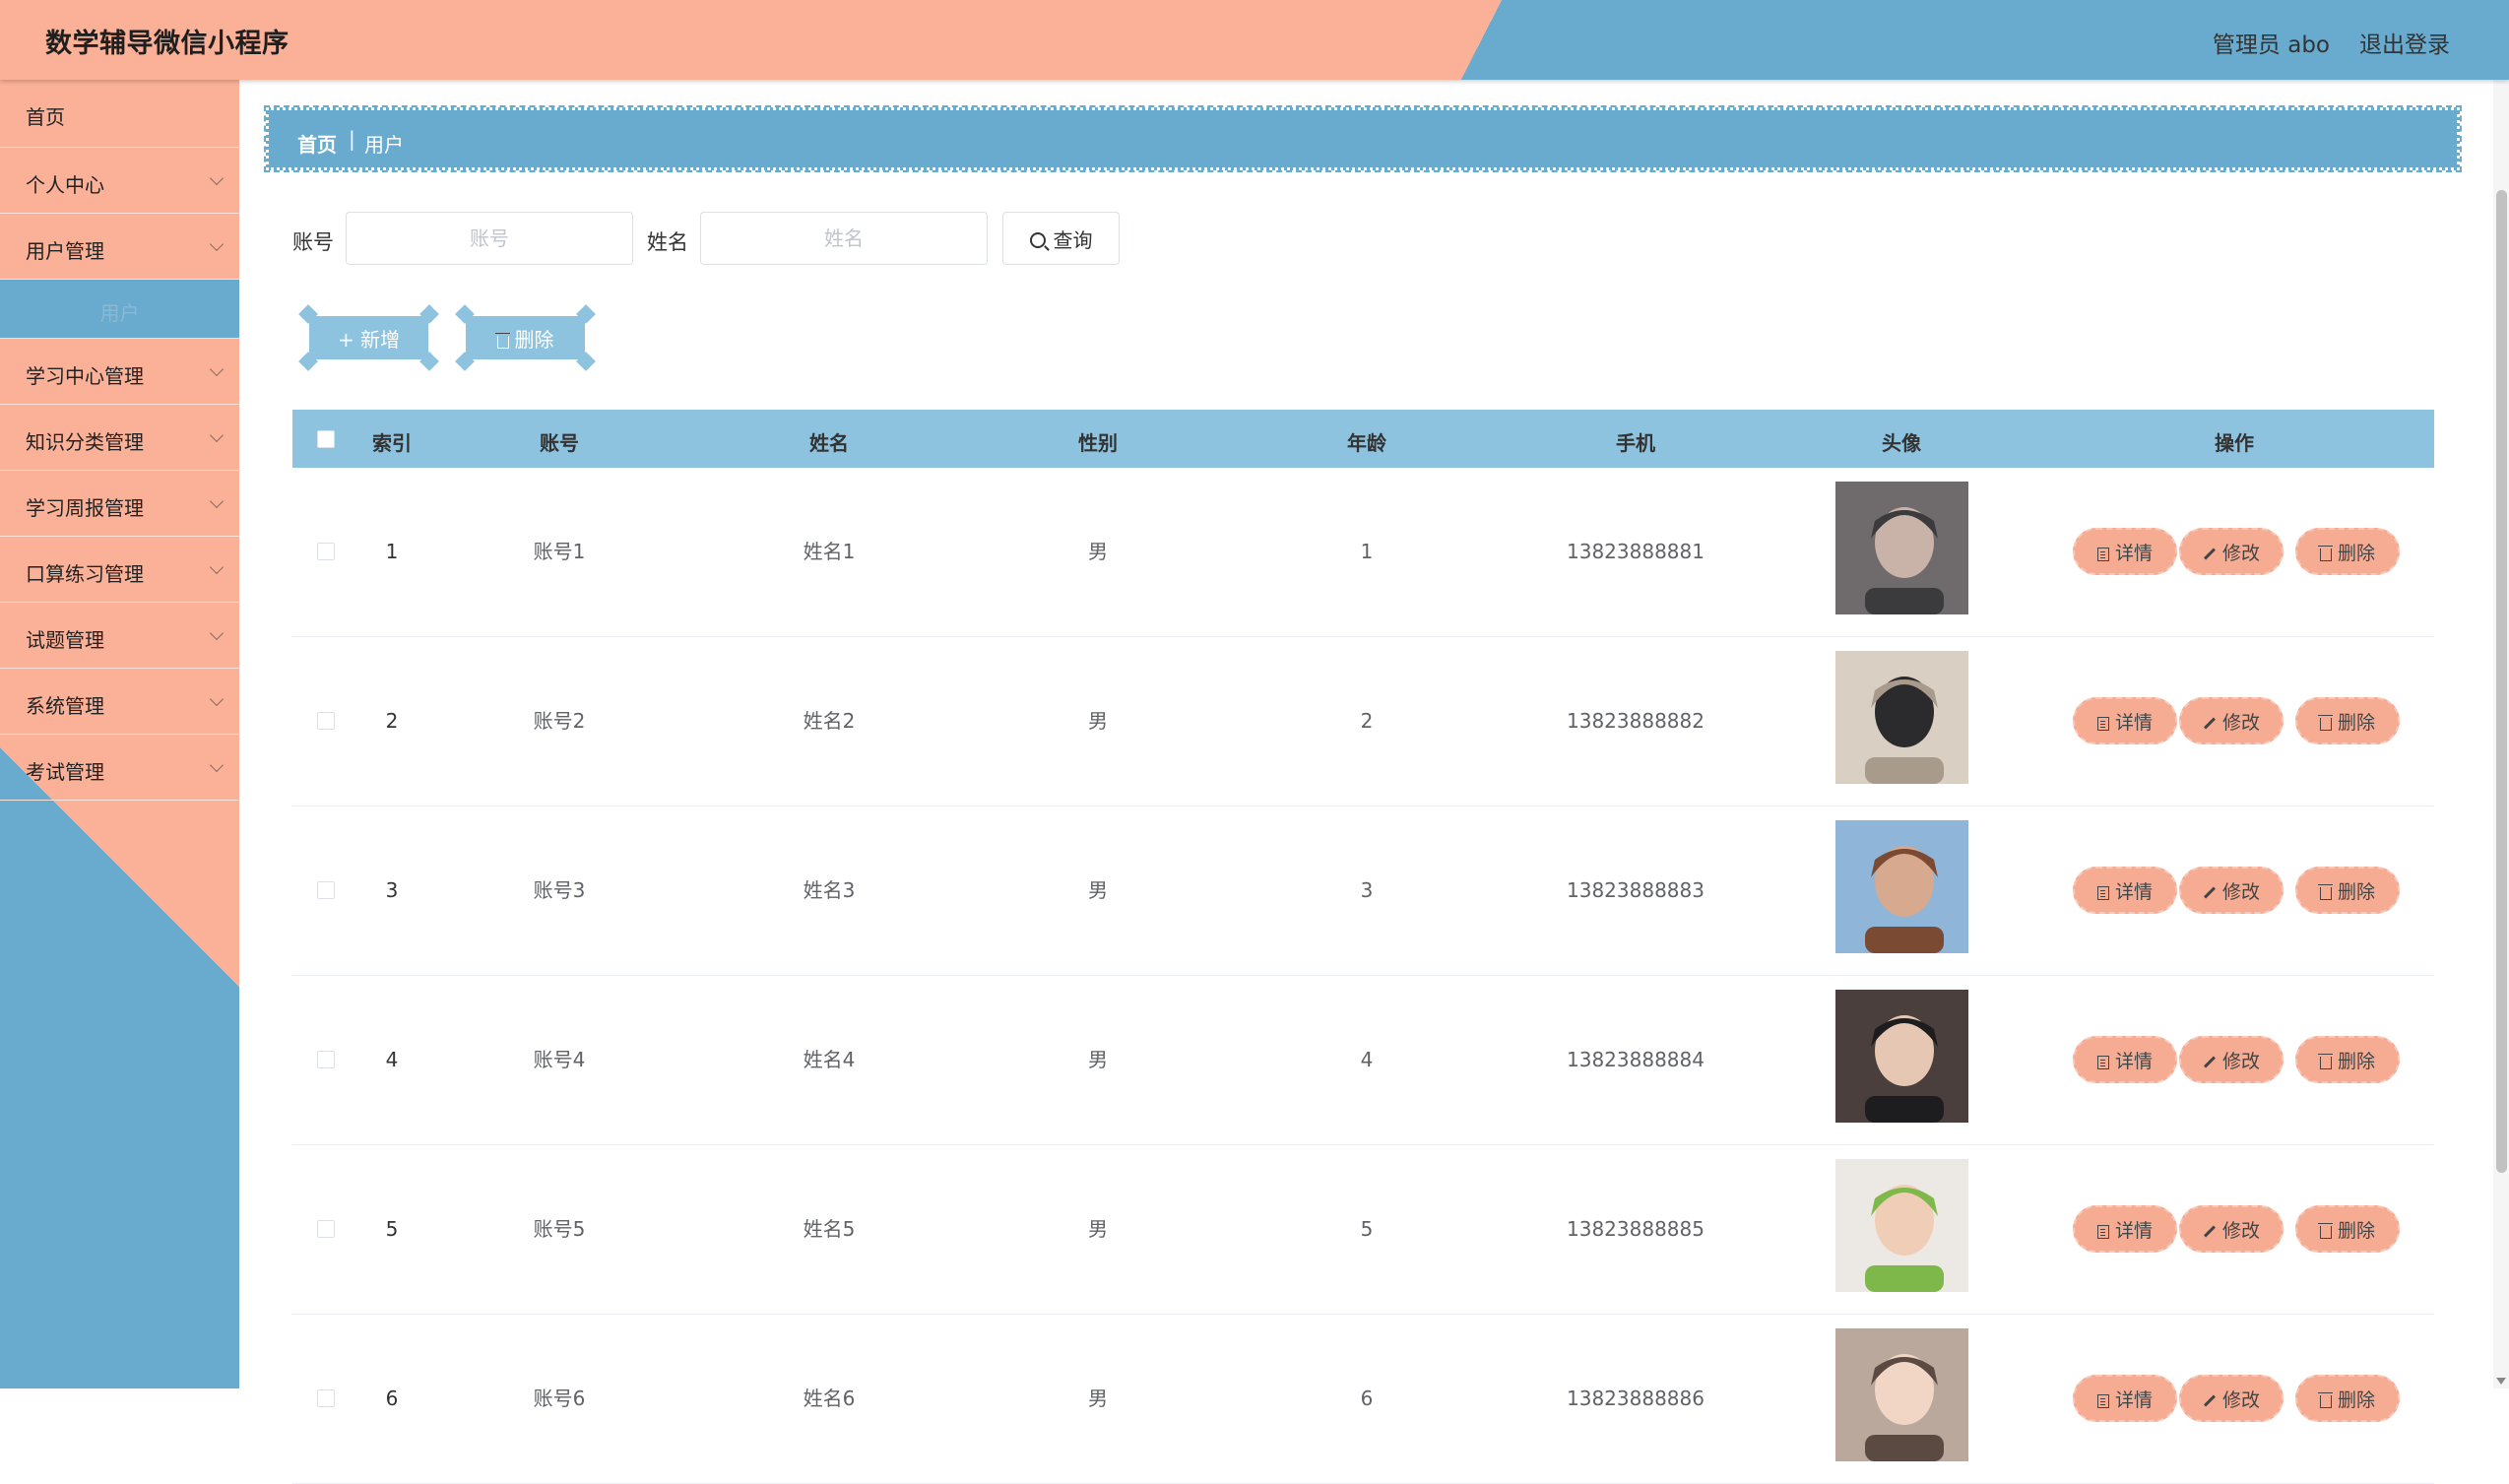 The image size is (2509, 1484). I want to click on cell-age: 1, so click(1367, 551).